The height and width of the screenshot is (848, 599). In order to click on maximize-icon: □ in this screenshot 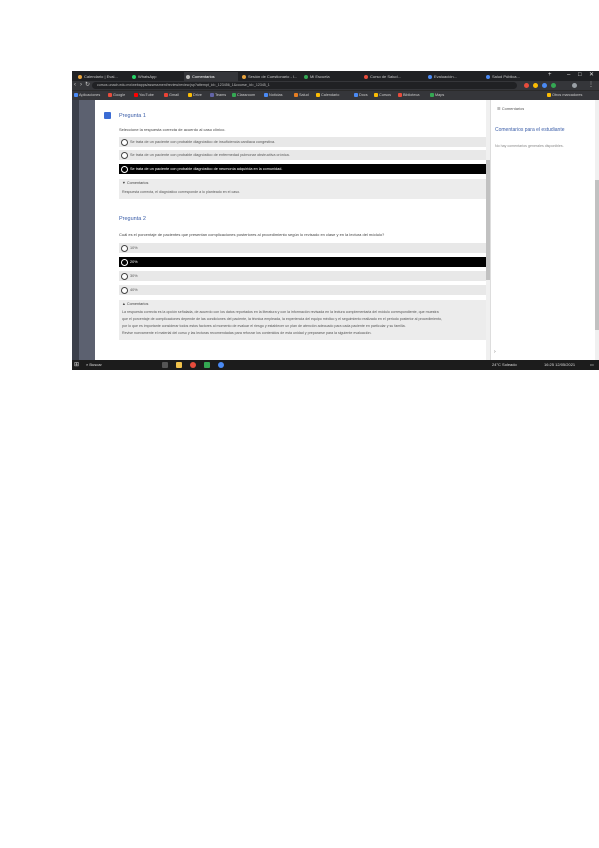, I will do `click(580, 75)`.